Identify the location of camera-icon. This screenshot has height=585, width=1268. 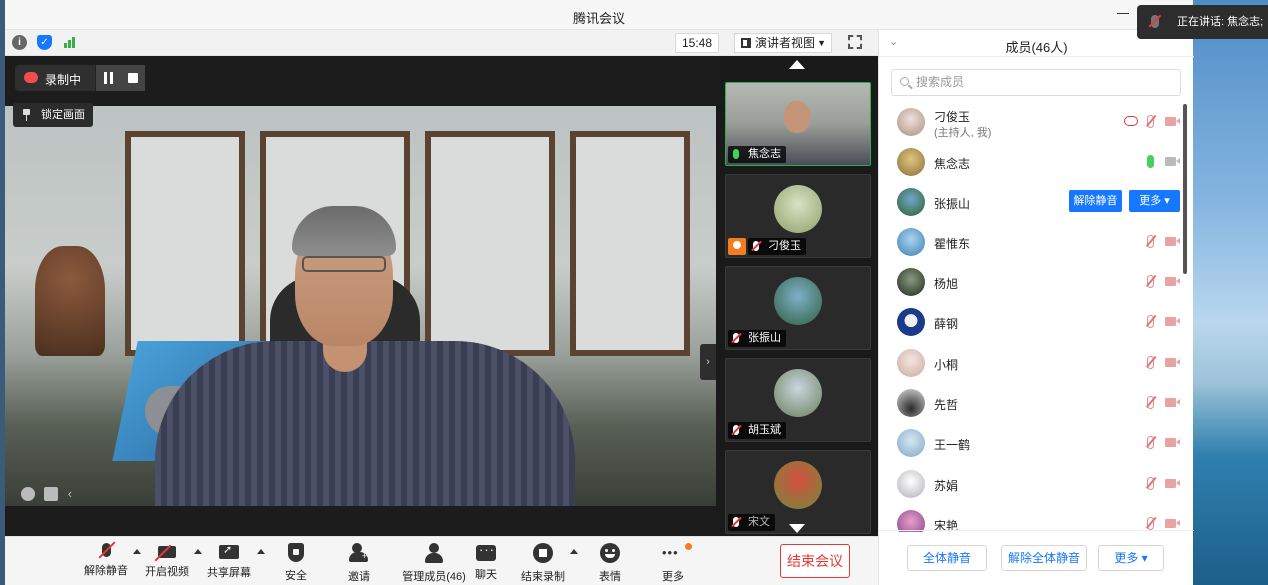
(1172, 161).